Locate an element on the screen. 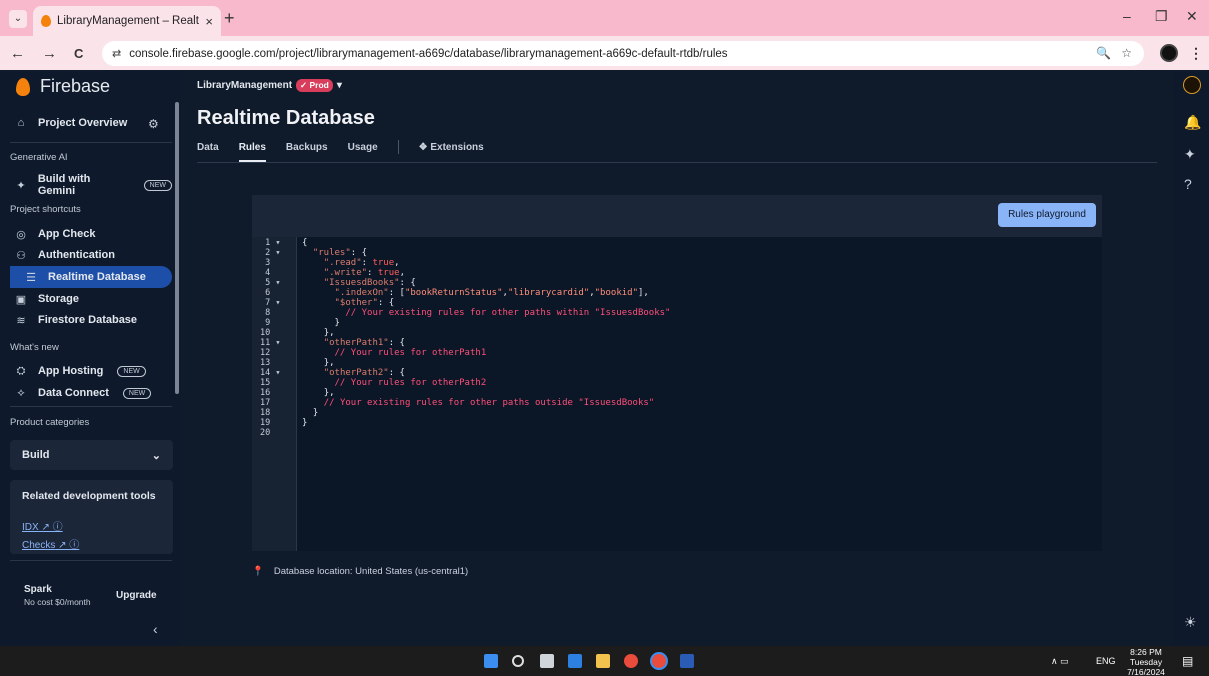 The image size is (1209, 676). taskbar-clock: 8:26 PM Tuesday 7/16/2024 is located at coordinates (1146, 661).